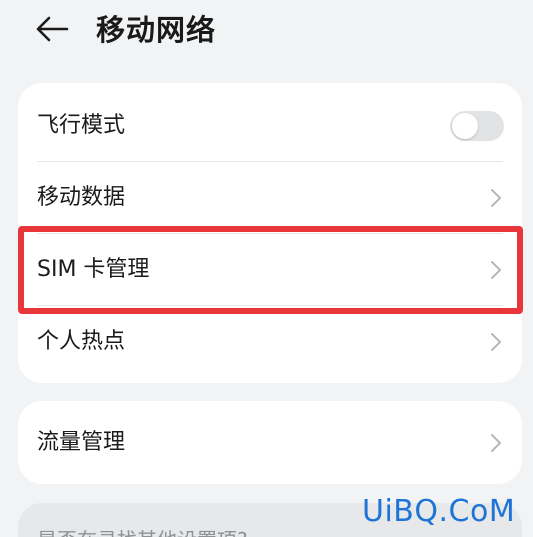  What do you see at coordinates (465, 126) in the screenshot?
I see `toggle-knob` at bounding box center [465, 126].